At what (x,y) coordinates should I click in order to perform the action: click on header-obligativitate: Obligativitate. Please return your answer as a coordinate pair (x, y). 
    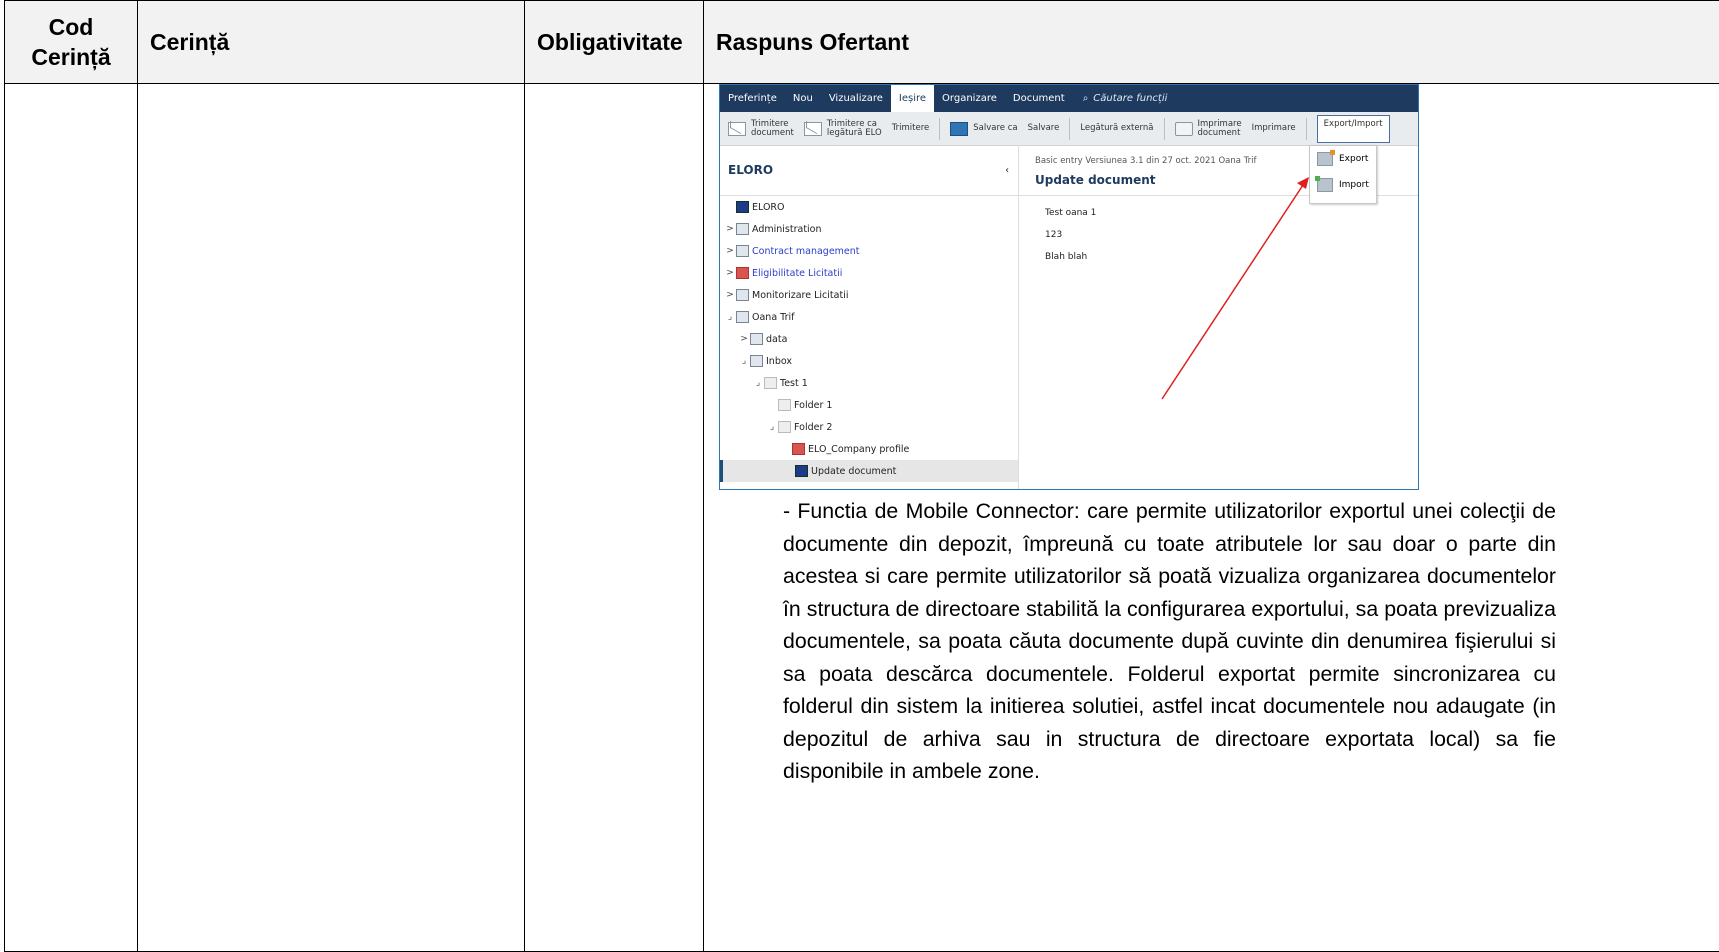
    Looking at the image, I should click on (614, 42).